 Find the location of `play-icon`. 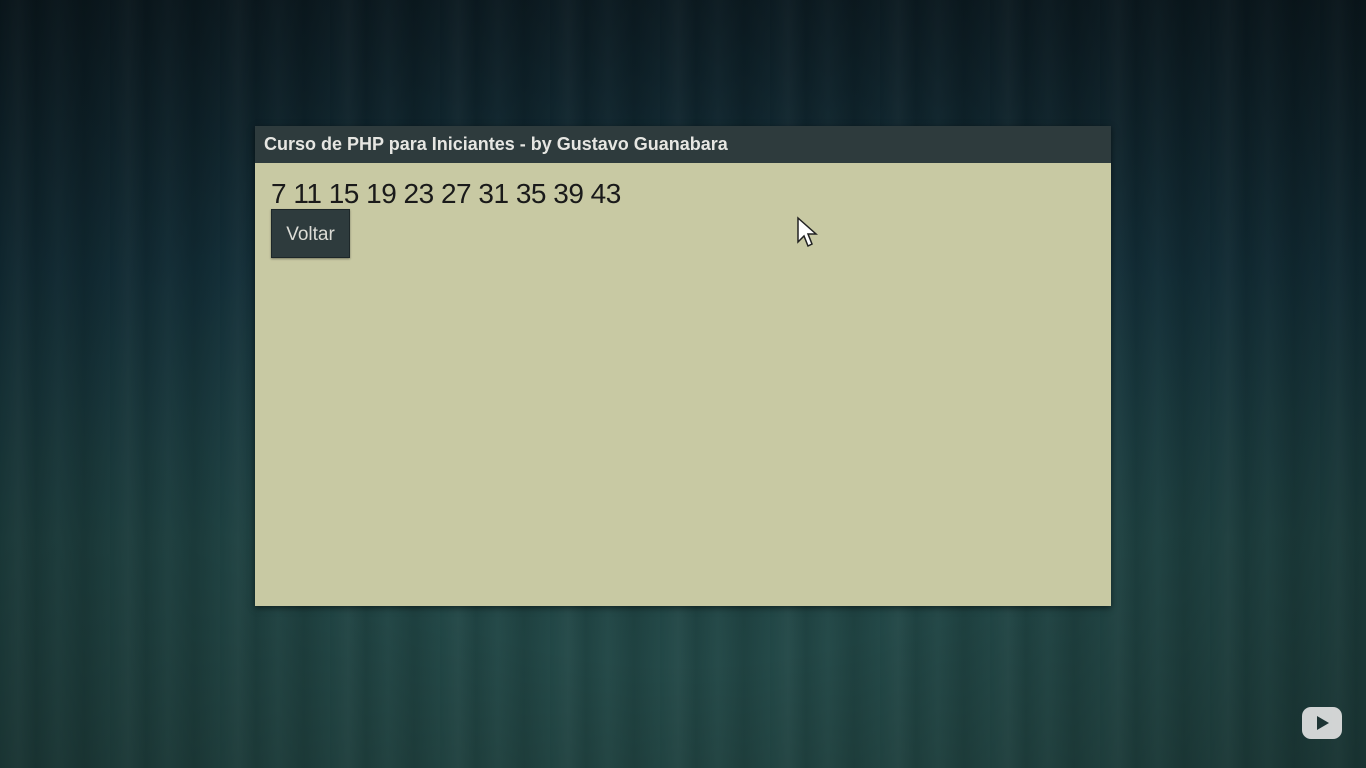

play-icon is located at coordinates (1322, 723).